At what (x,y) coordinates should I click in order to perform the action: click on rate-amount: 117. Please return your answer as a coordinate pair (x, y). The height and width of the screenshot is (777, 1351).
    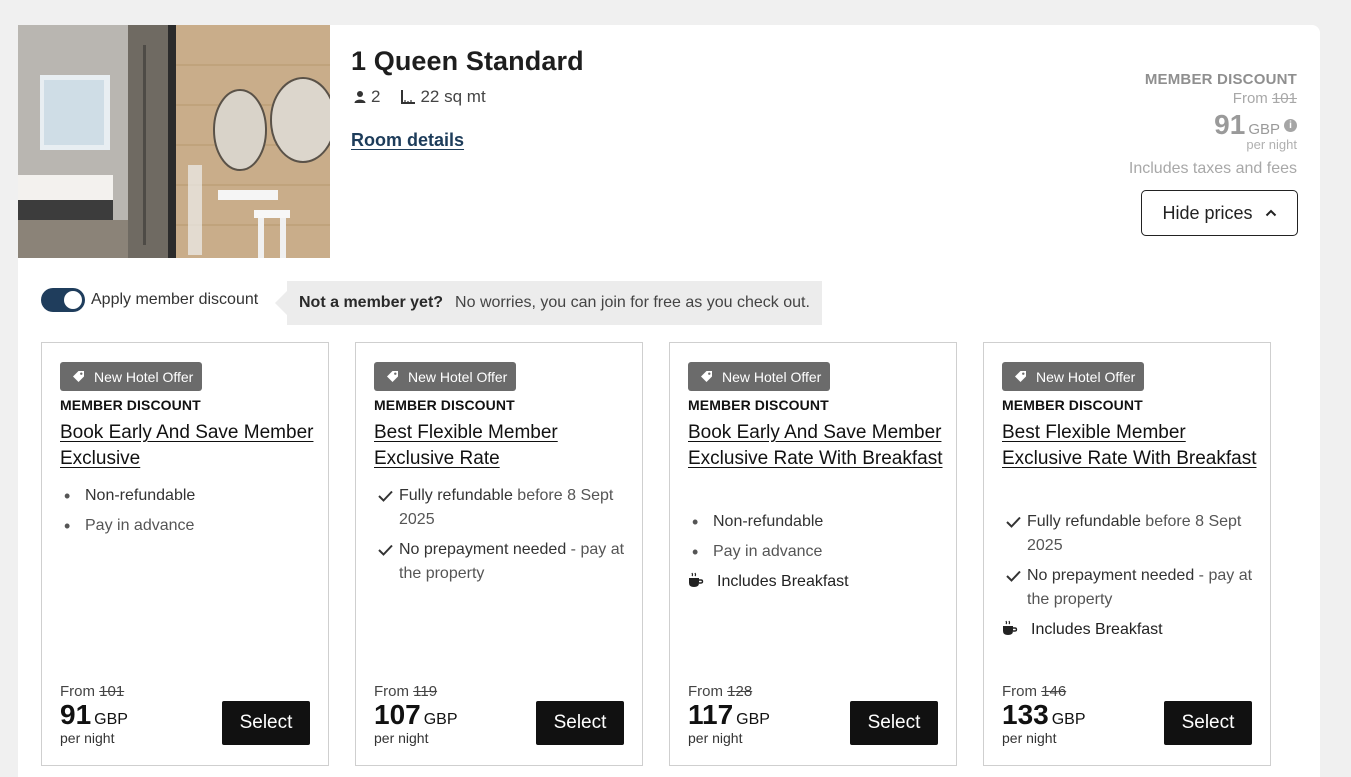
    Looking at the image, I should click on (711, 714).